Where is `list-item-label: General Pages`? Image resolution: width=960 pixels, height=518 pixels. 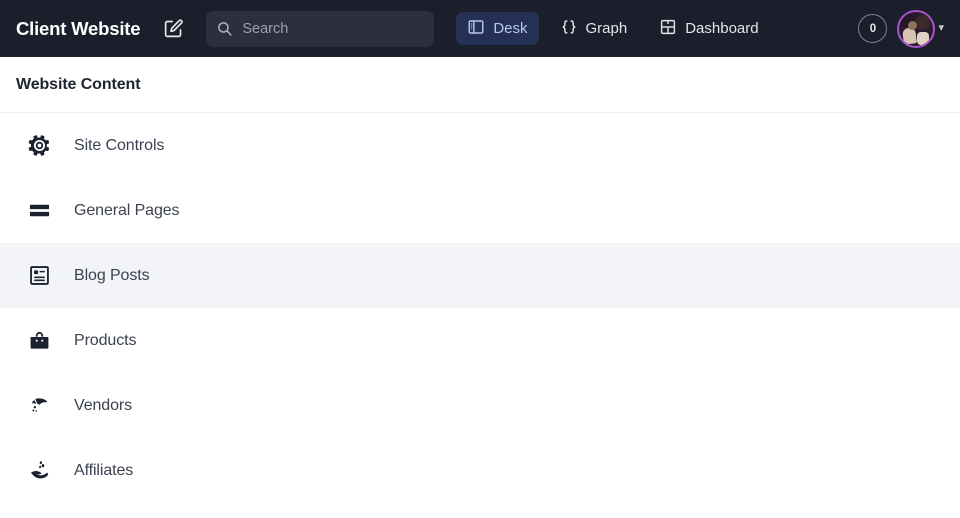 list-item-label: General Pages is located at coordinates (127, 210).